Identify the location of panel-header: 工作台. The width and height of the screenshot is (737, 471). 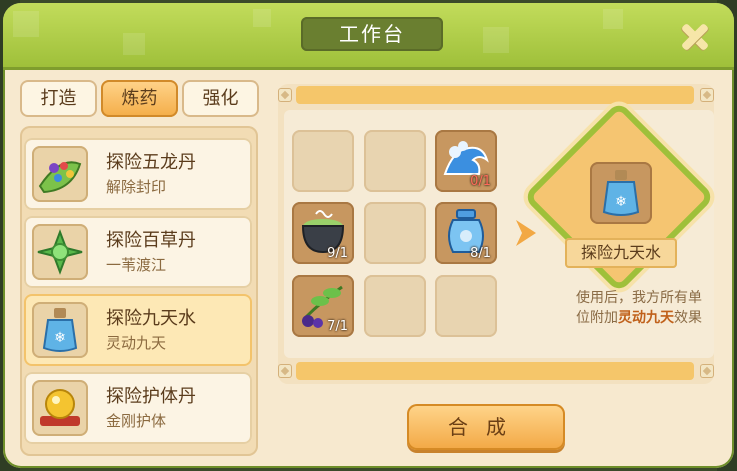
(368, 36).